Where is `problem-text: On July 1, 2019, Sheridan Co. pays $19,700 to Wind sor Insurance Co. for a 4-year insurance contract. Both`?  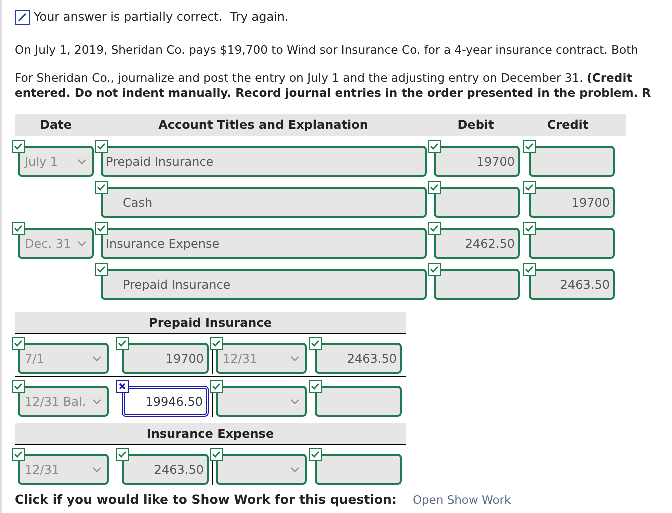 problem-text: On July 1, 2019, Sheridan Co. pays $19,700 to Wind sor Insurance Co. for a 4-year insurance contract. Both is located at coordinates (327, 50).